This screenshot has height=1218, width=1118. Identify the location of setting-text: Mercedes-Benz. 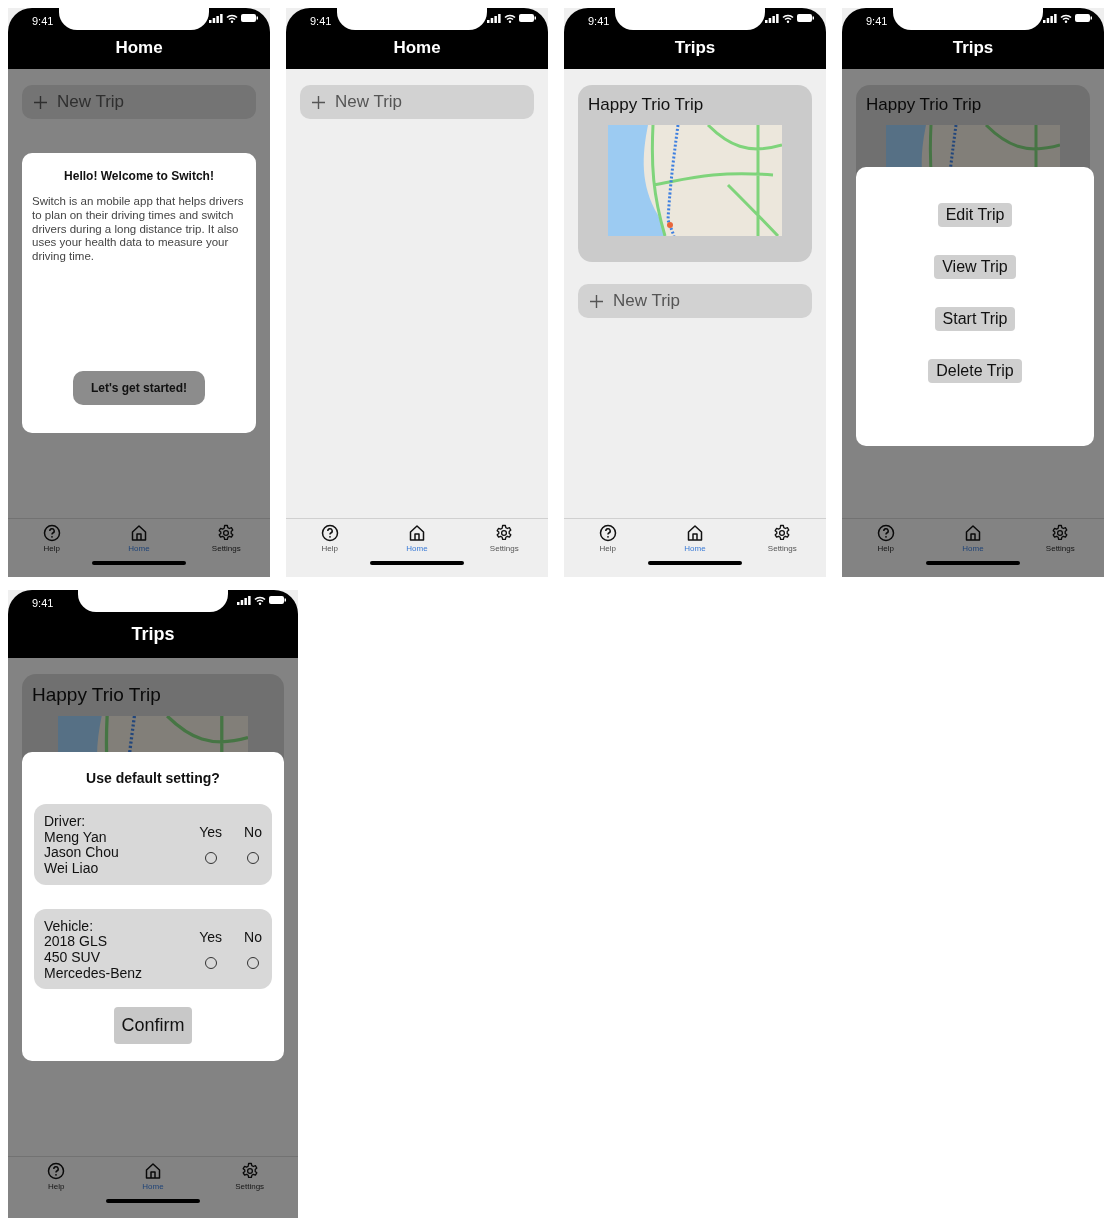
(93, 973).